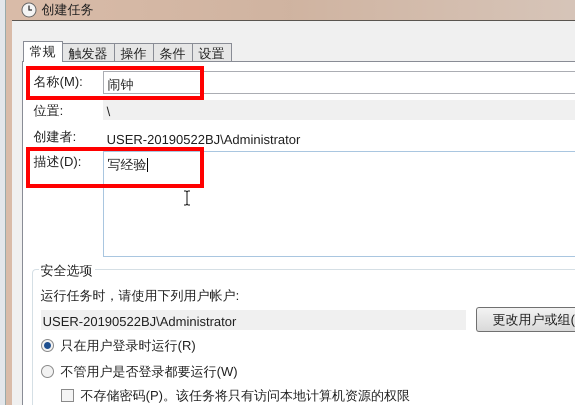 The image size is (575, 405). I want to click on field-label: 描述(D):, so click(58, 162).